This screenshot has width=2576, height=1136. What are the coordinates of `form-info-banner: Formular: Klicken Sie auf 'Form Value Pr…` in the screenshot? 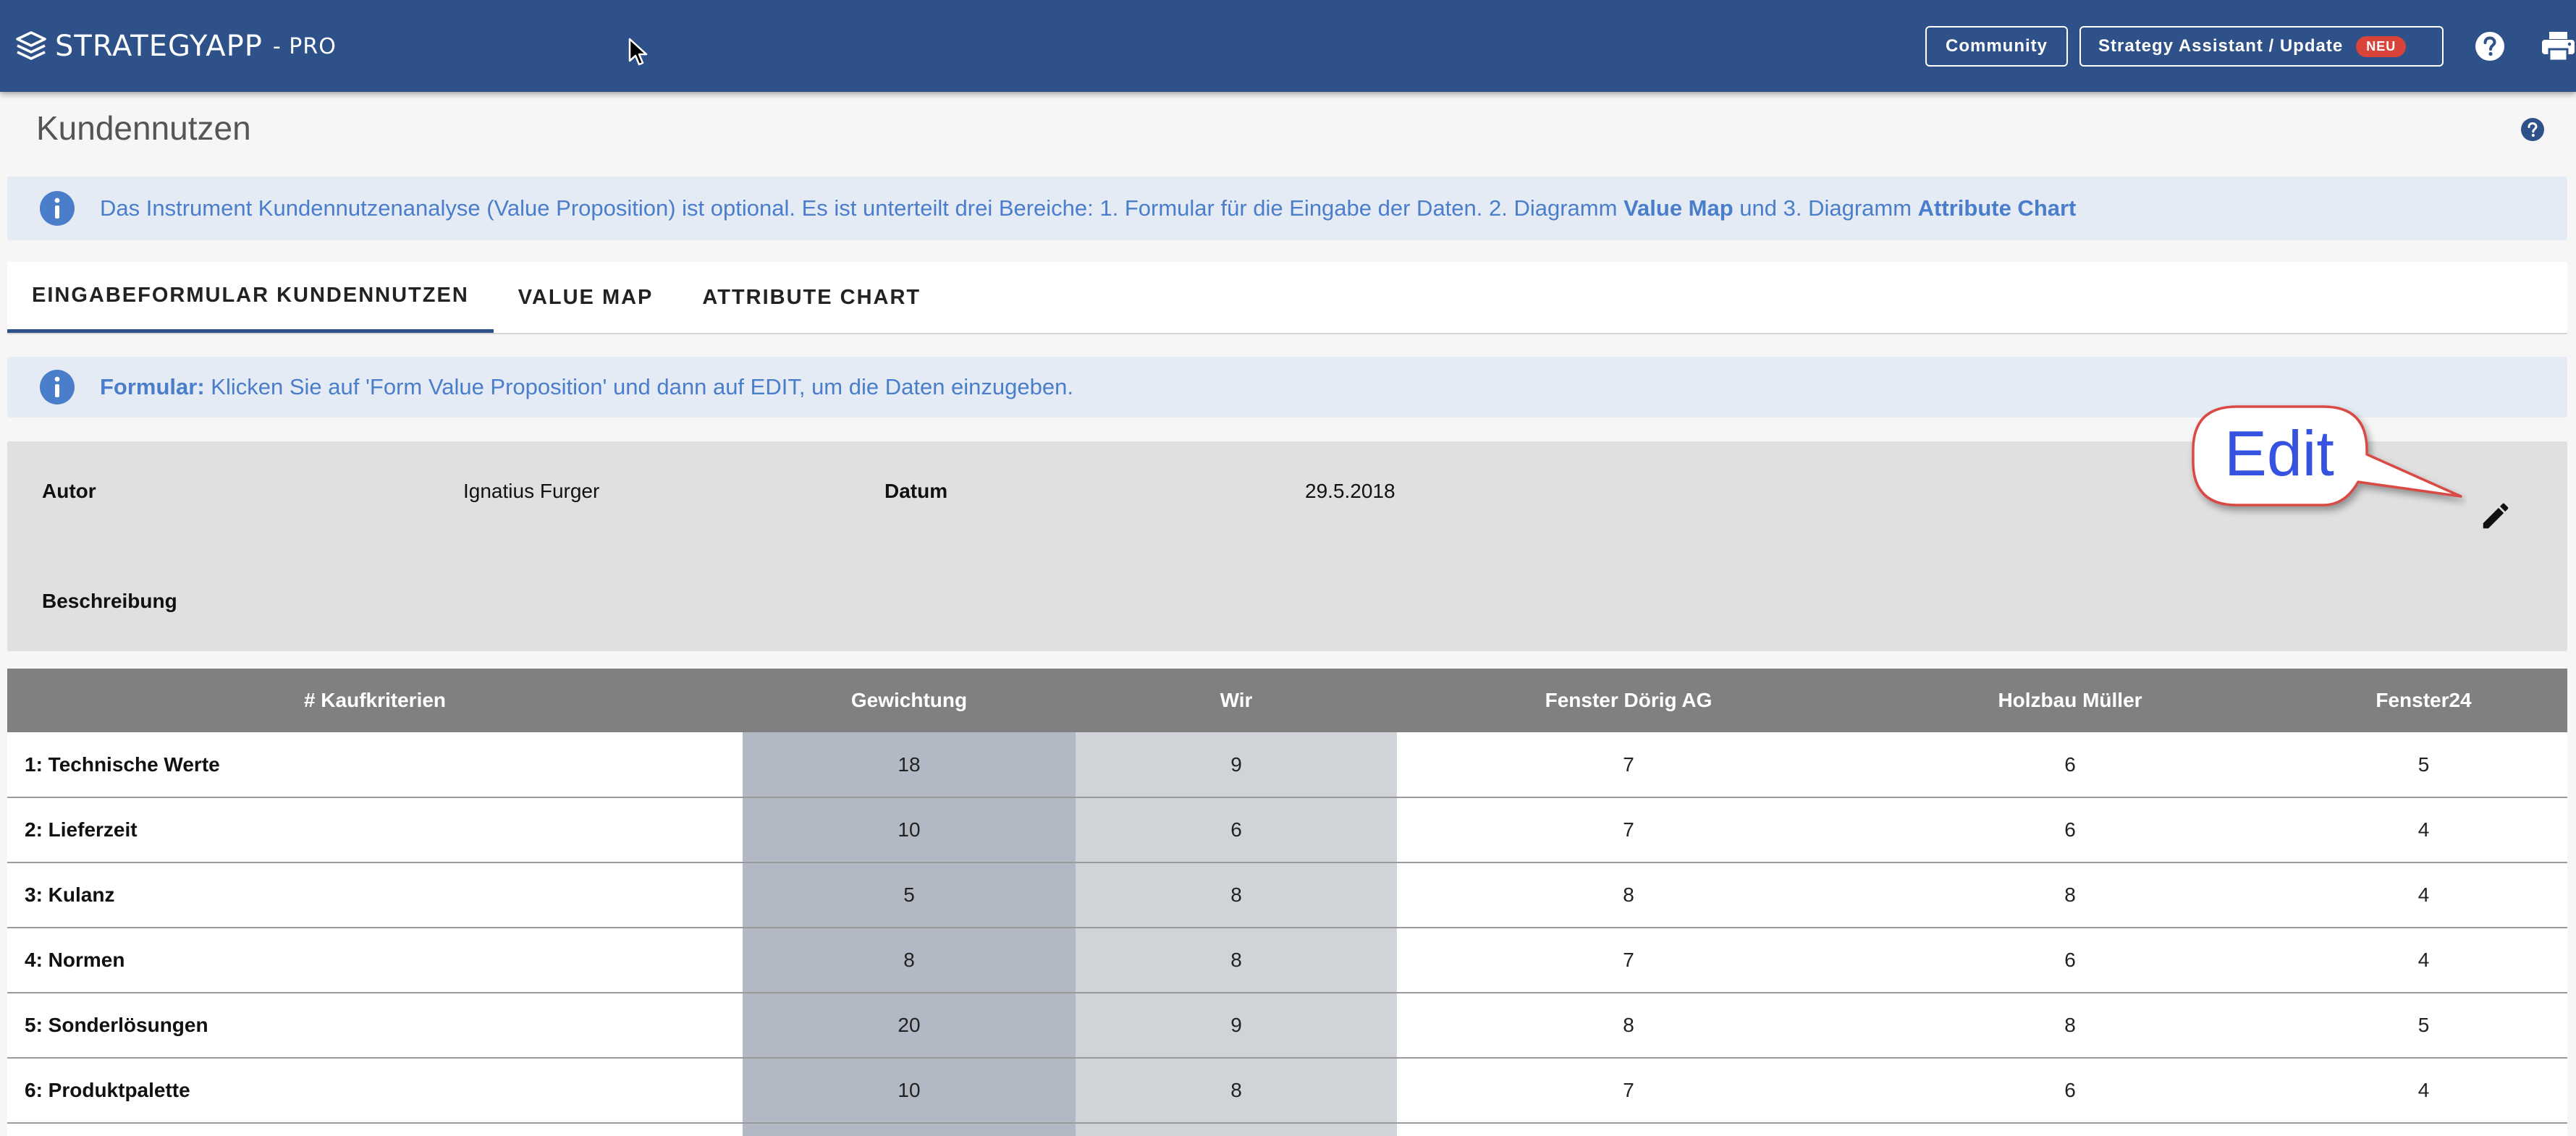 It's located at (1287, 387).